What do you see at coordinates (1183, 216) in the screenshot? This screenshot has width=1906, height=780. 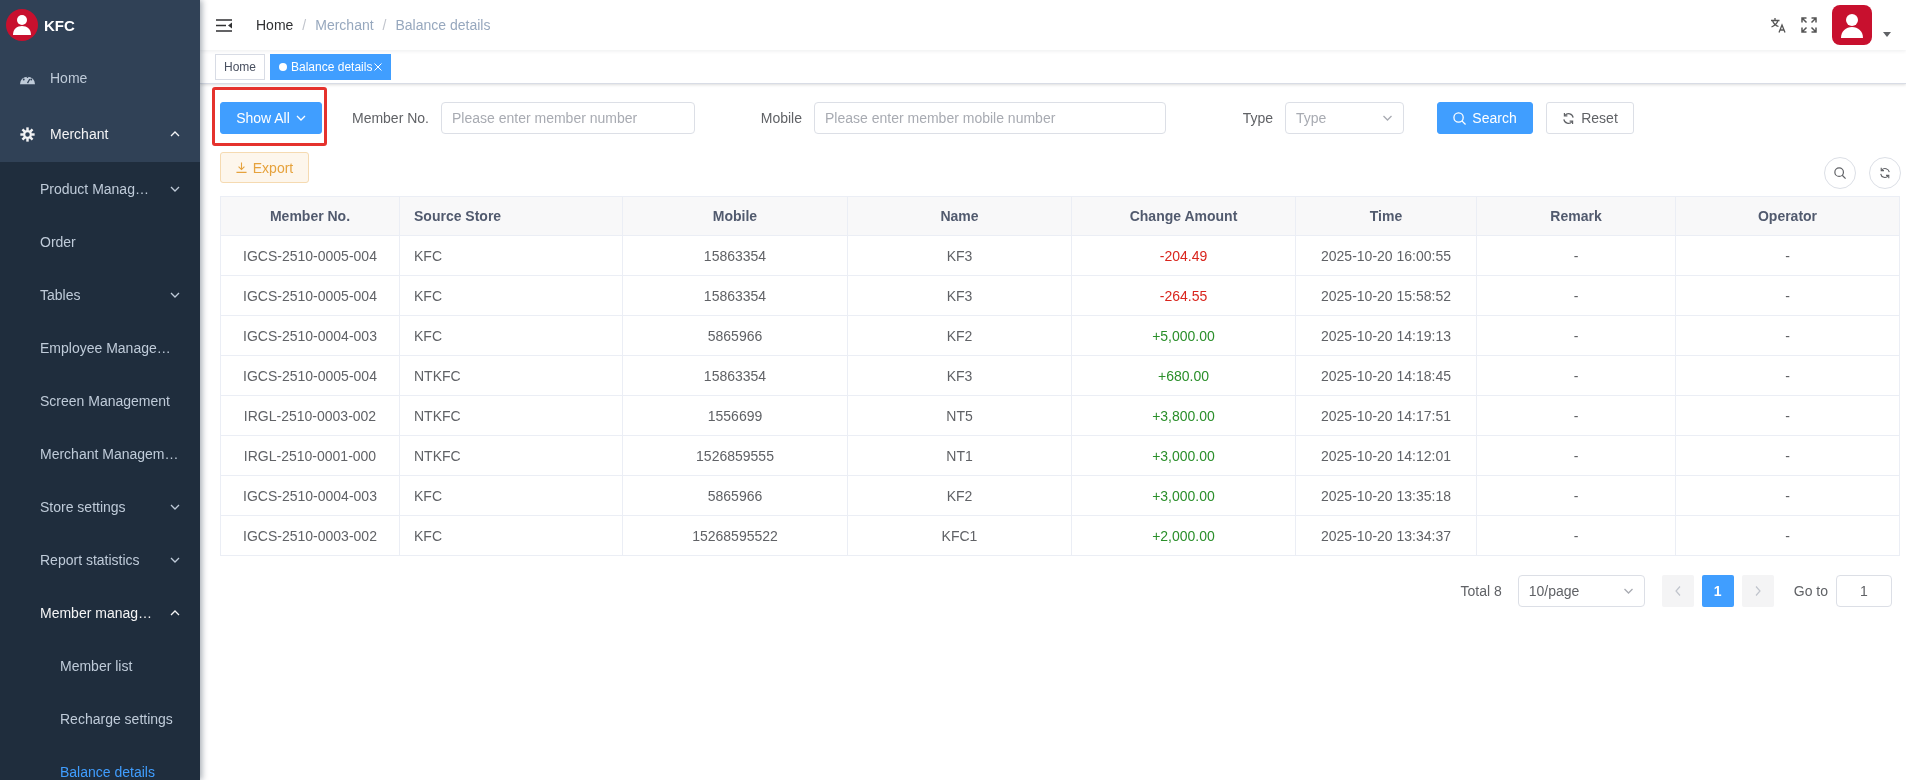 I see `table-header-cell: Change Amount` at bounding box center [1183, 216].